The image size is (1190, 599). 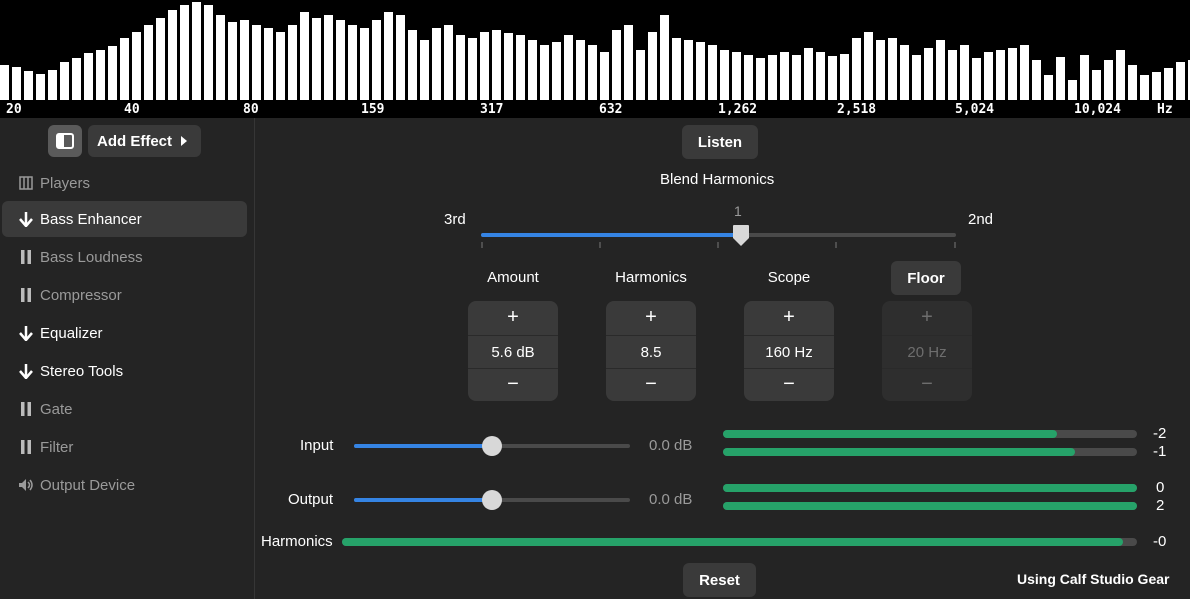 What do you see at coordinates (717, 179) in the screenshot?
I see `blend-harmonics-title: Blend Harmonics` at bounding box center [717, 179].